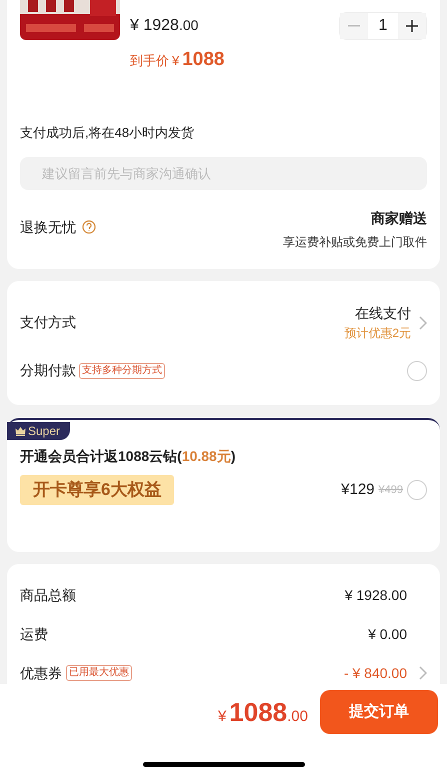 The image size is (447, 774). Describe the element at coordinates (38, 431) in the screenshot. I see `super-badge: Super` at that location.